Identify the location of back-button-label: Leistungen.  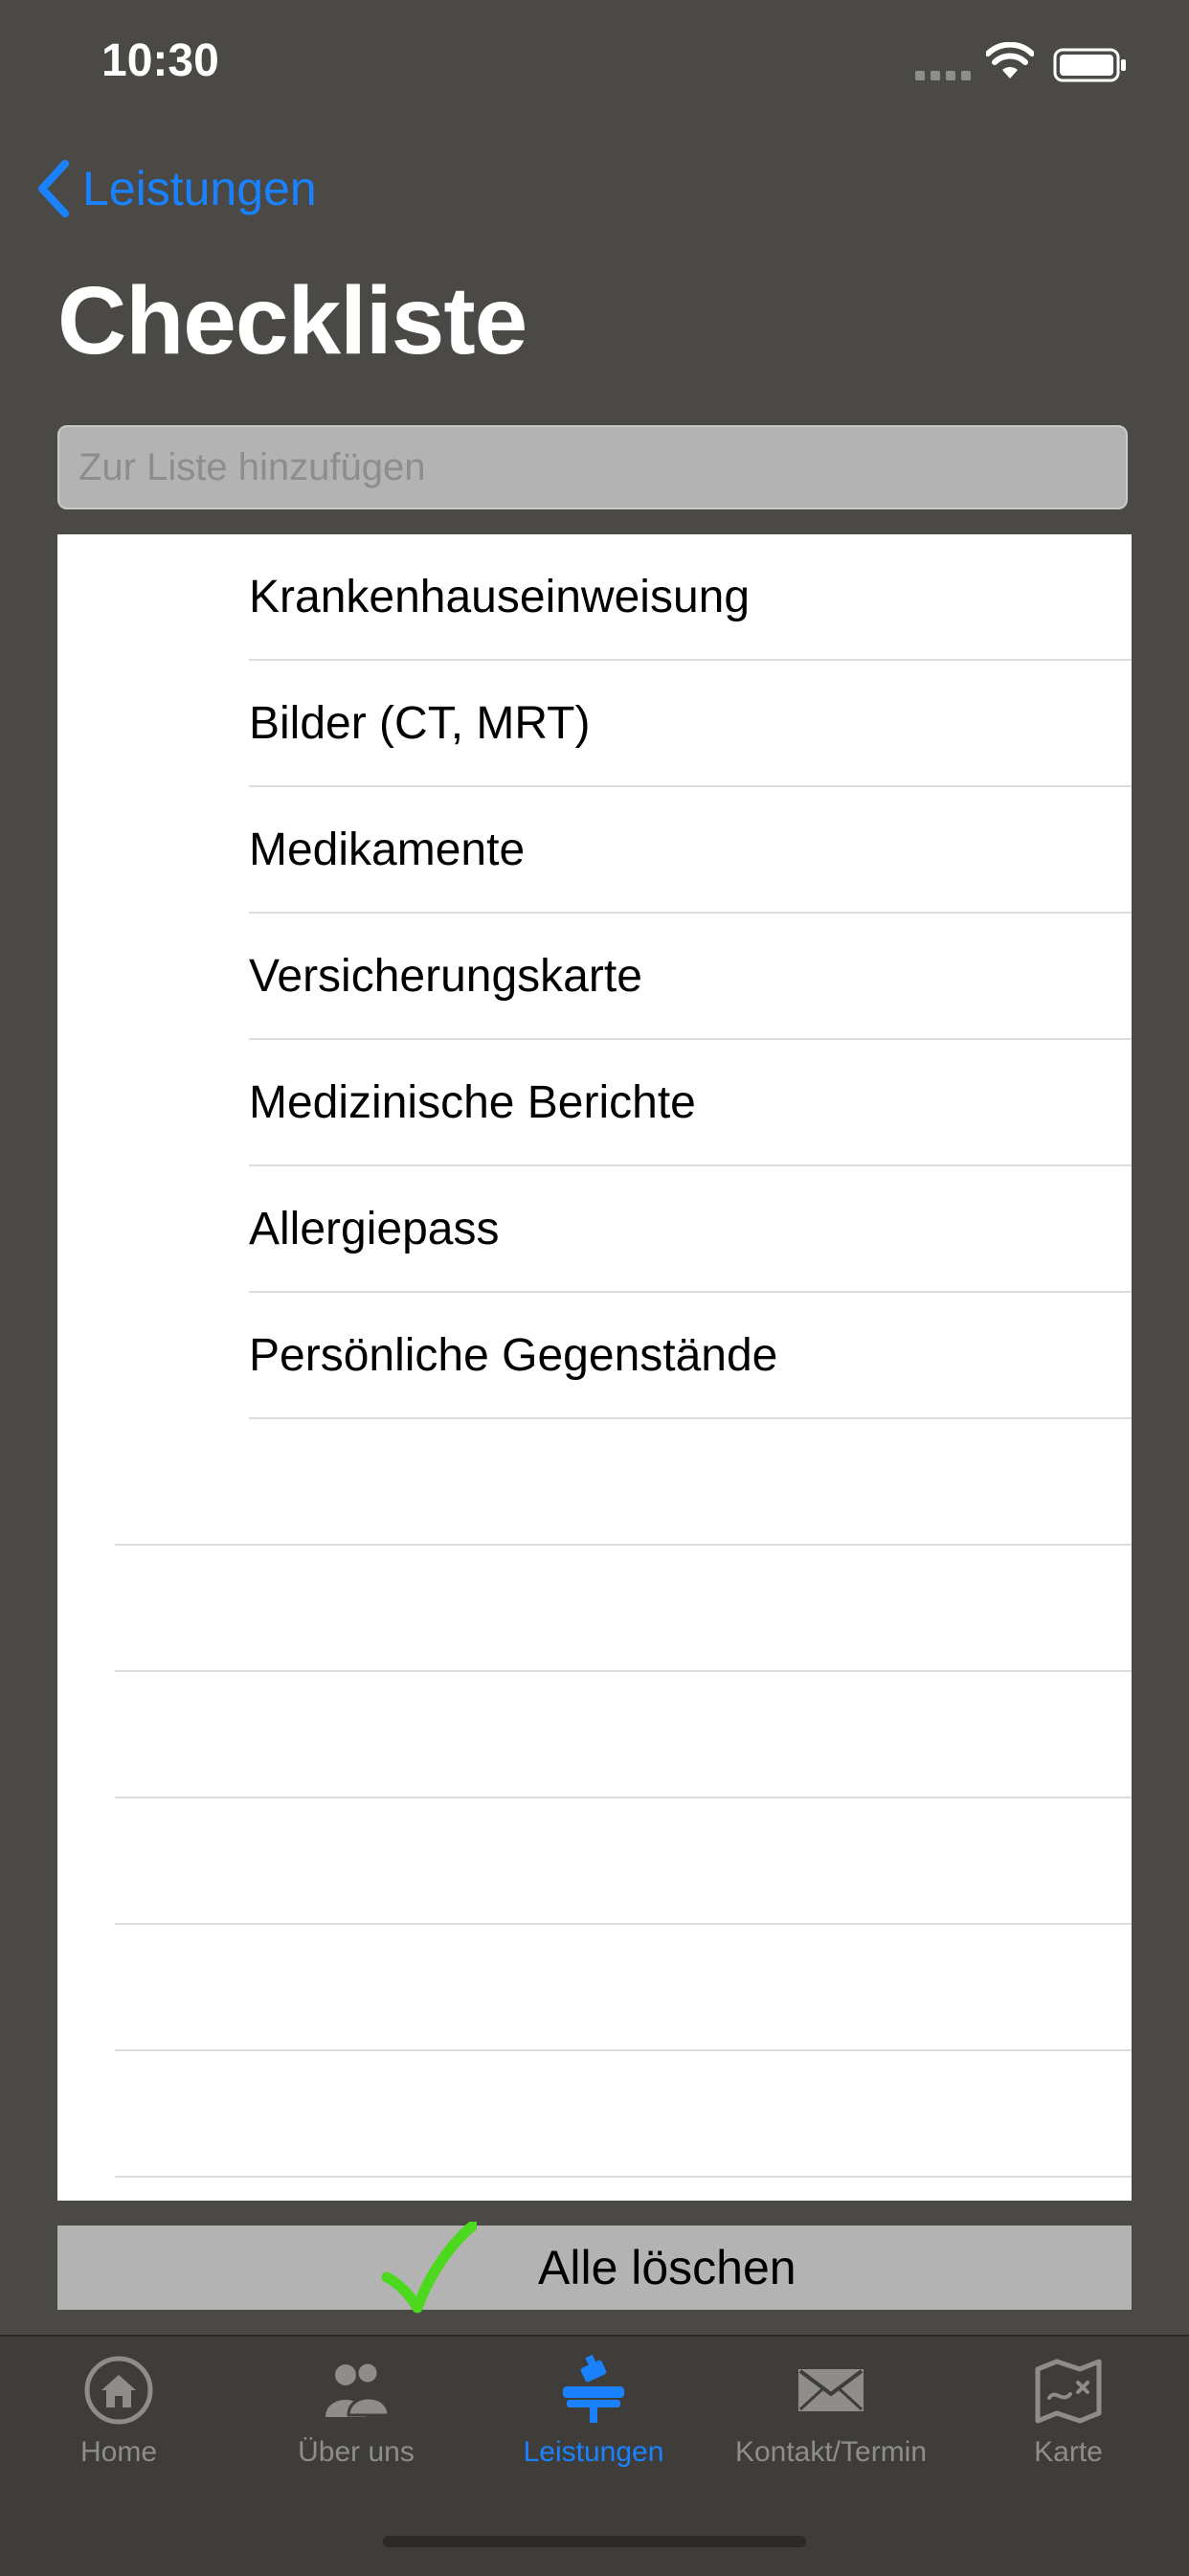
(199, 188).